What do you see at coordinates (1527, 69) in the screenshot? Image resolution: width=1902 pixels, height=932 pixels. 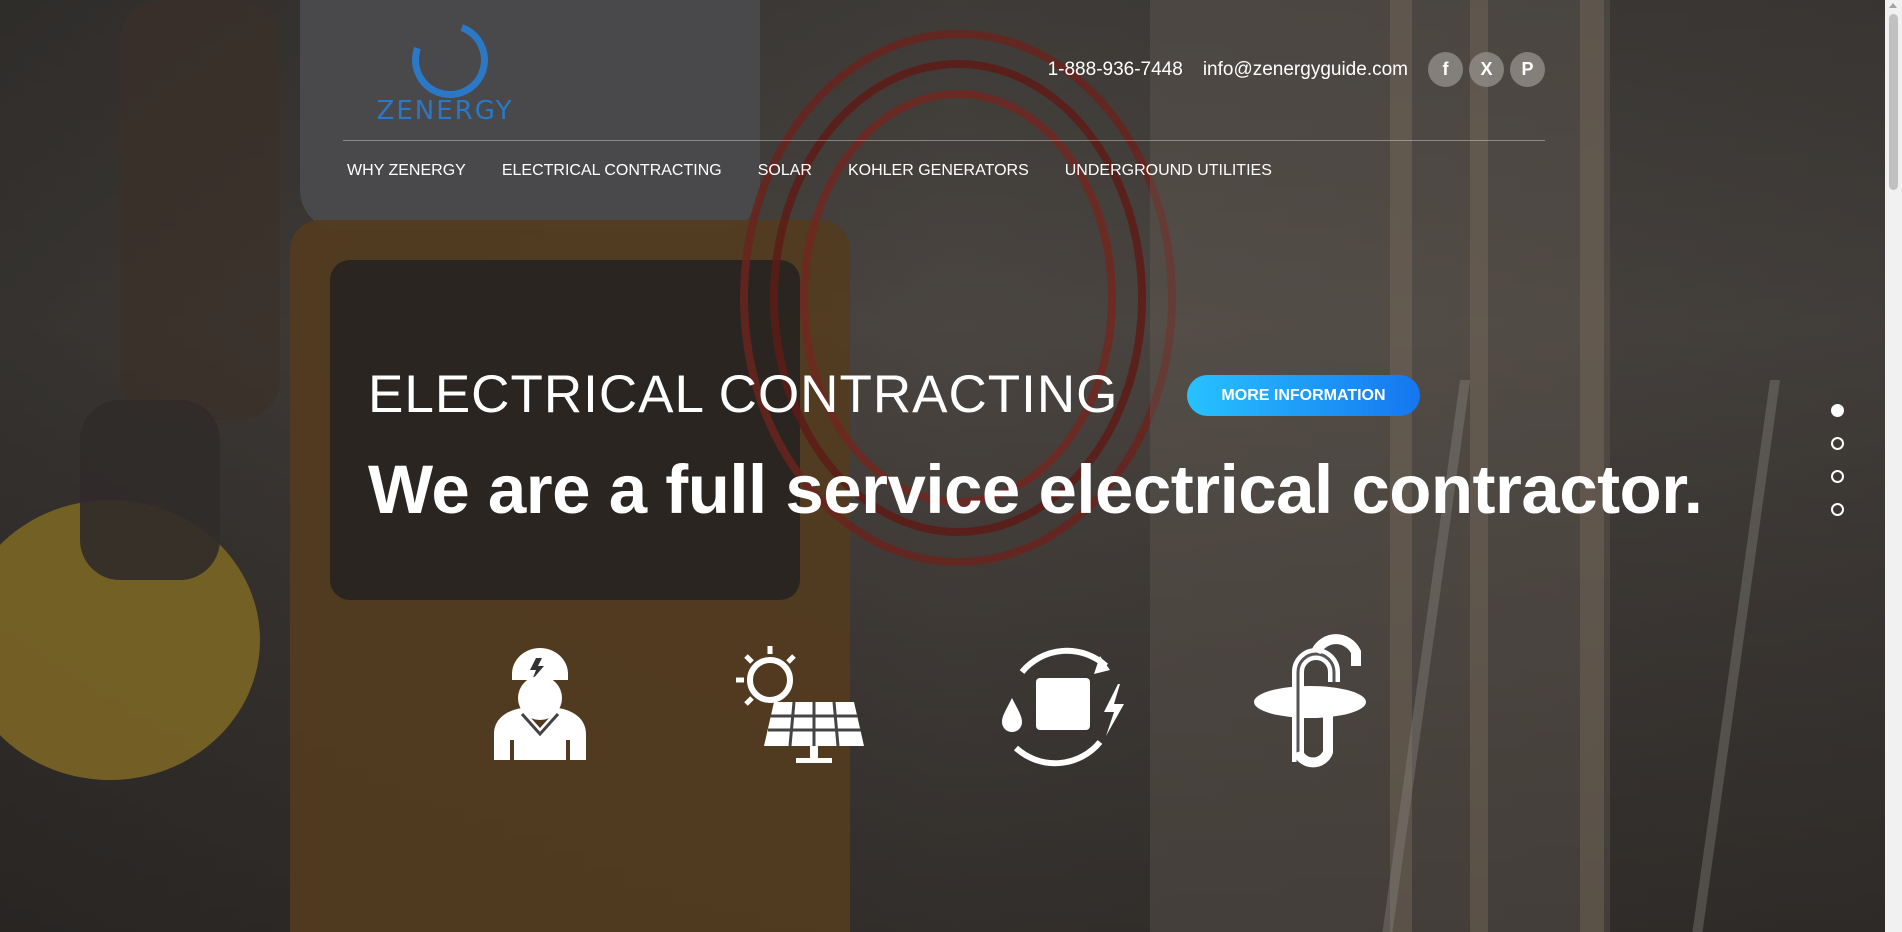 I see `pinterest-icon: P` at bounding box center [1527, 69].